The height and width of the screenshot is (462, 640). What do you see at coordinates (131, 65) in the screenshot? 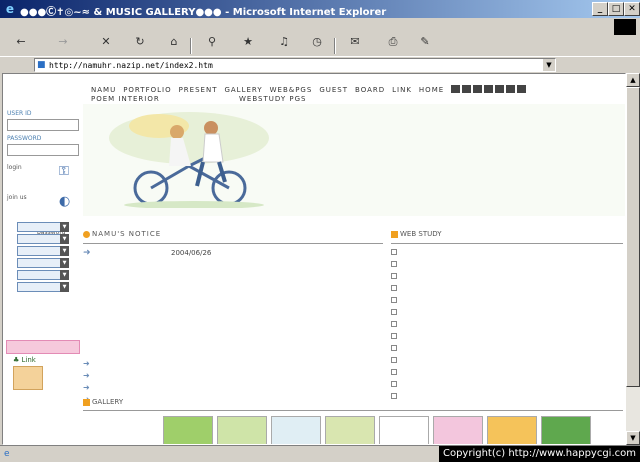
I see `address-url: http://namuhr.nazip.net/index2.htm` at bounding box center [131, 65].